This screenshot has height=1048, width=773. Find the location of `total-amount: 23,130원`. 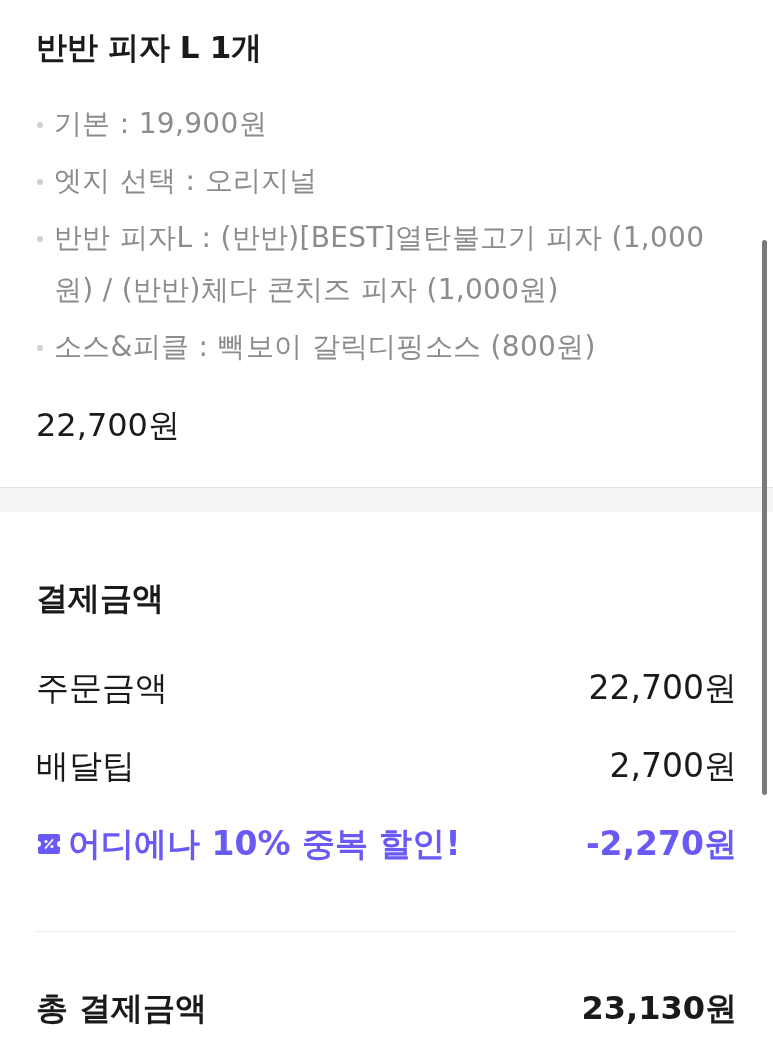

total-amount: 23,130원 is located at coordinates (659, 1008).